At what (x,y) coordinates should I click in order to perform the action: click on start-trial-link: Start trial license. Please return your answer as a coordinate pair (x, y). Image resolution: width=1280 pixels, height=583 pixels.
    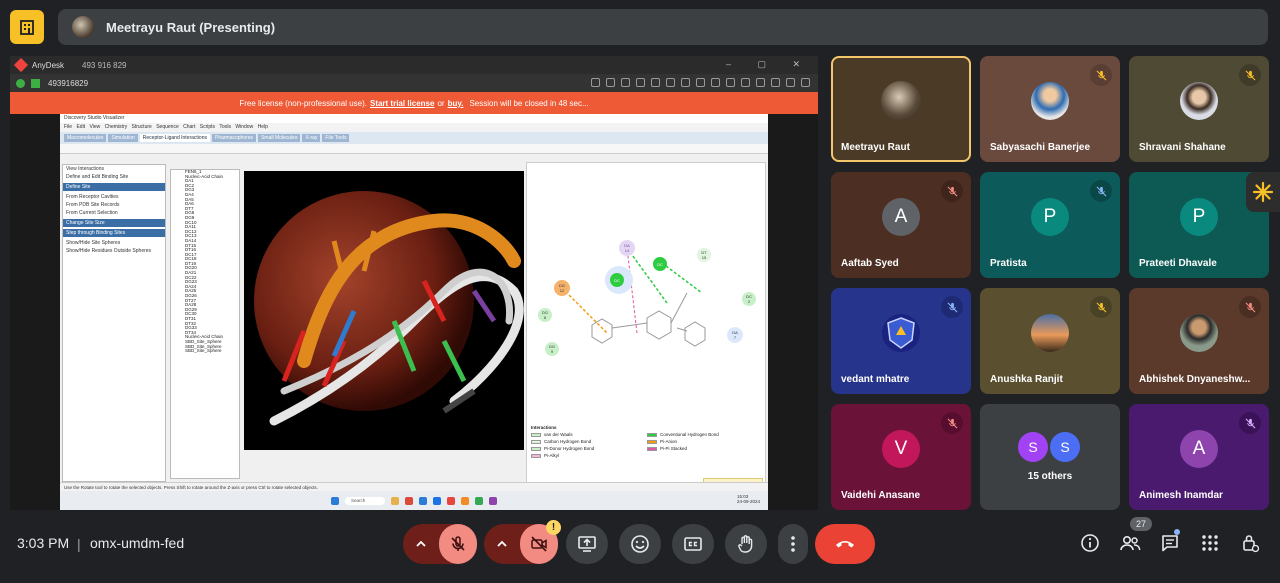
    Looking at the image, I should click on (402, 103).